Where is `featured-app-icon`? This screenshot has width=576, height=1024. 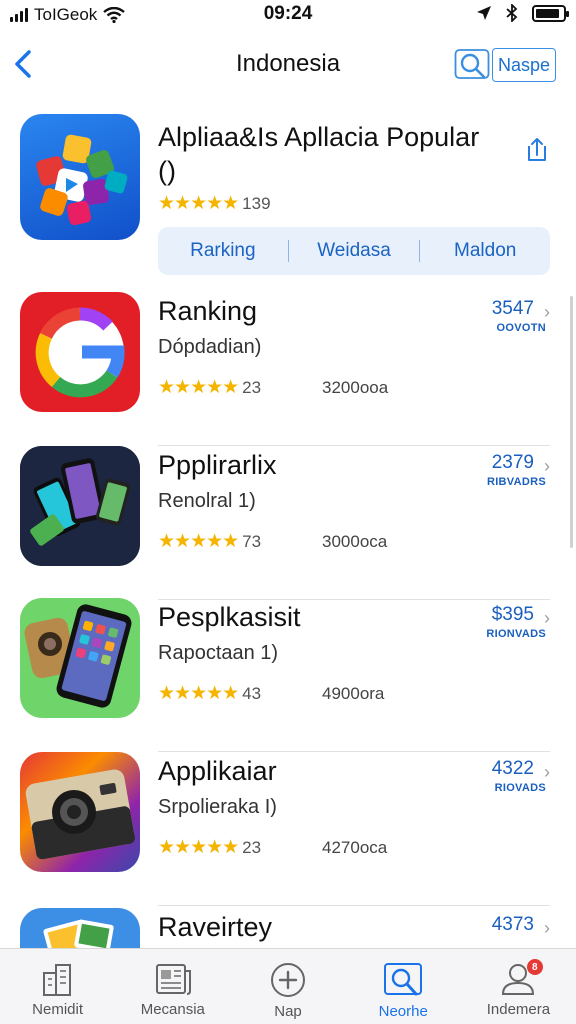
featured-app-icon is located at coordinates (80, 177).